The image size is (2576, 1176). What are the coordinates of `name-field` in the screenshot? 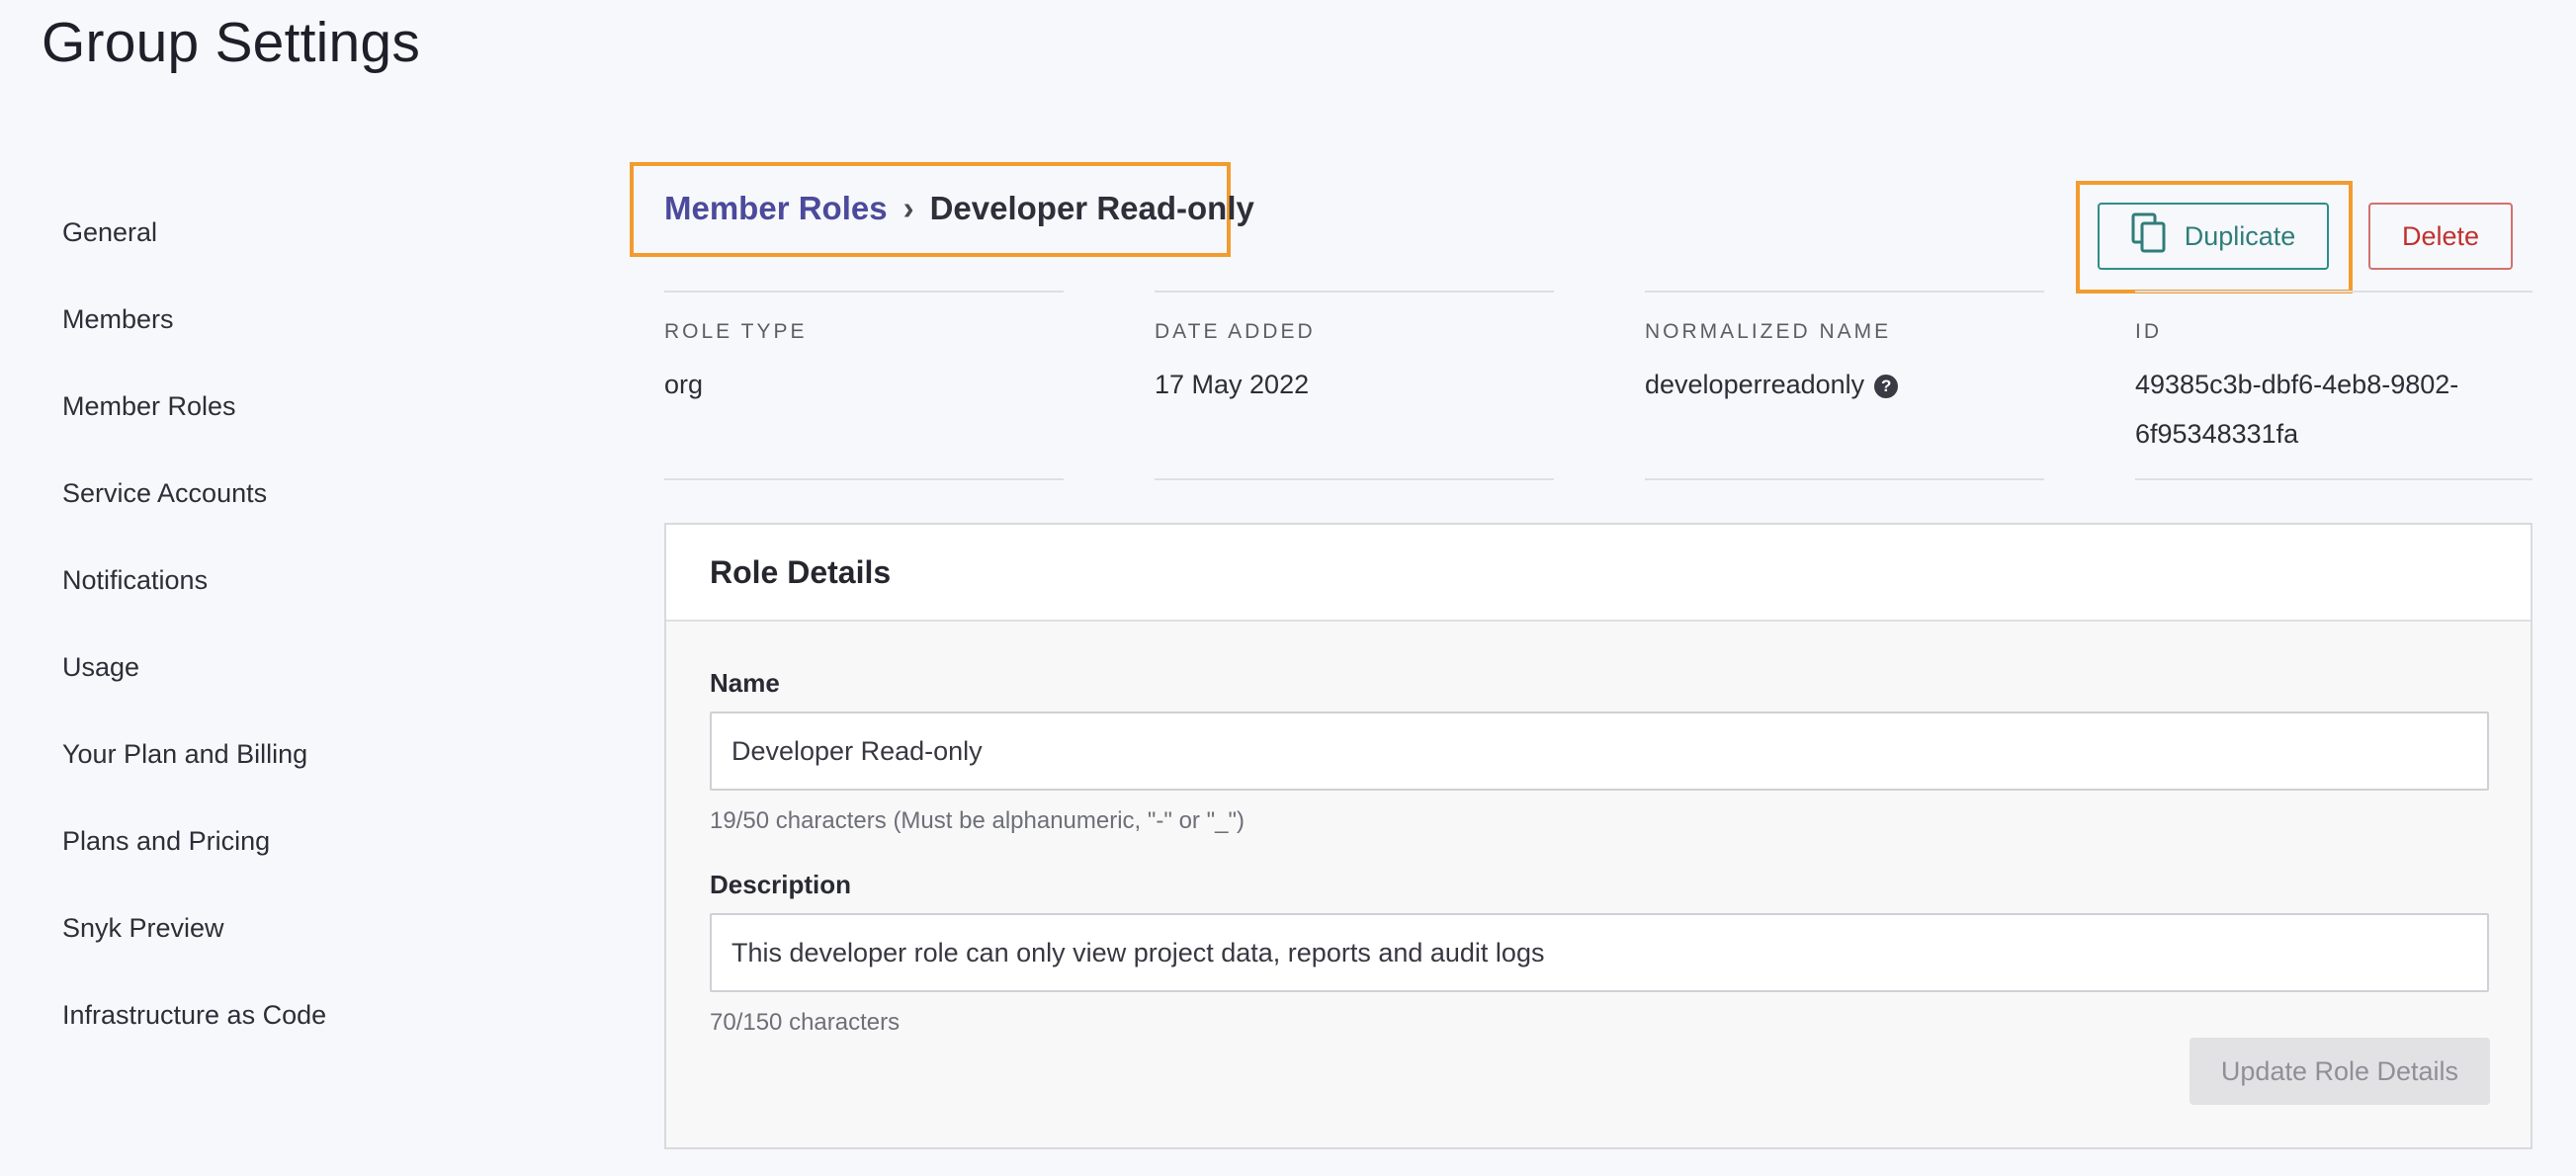 It's located at (1599, 751).